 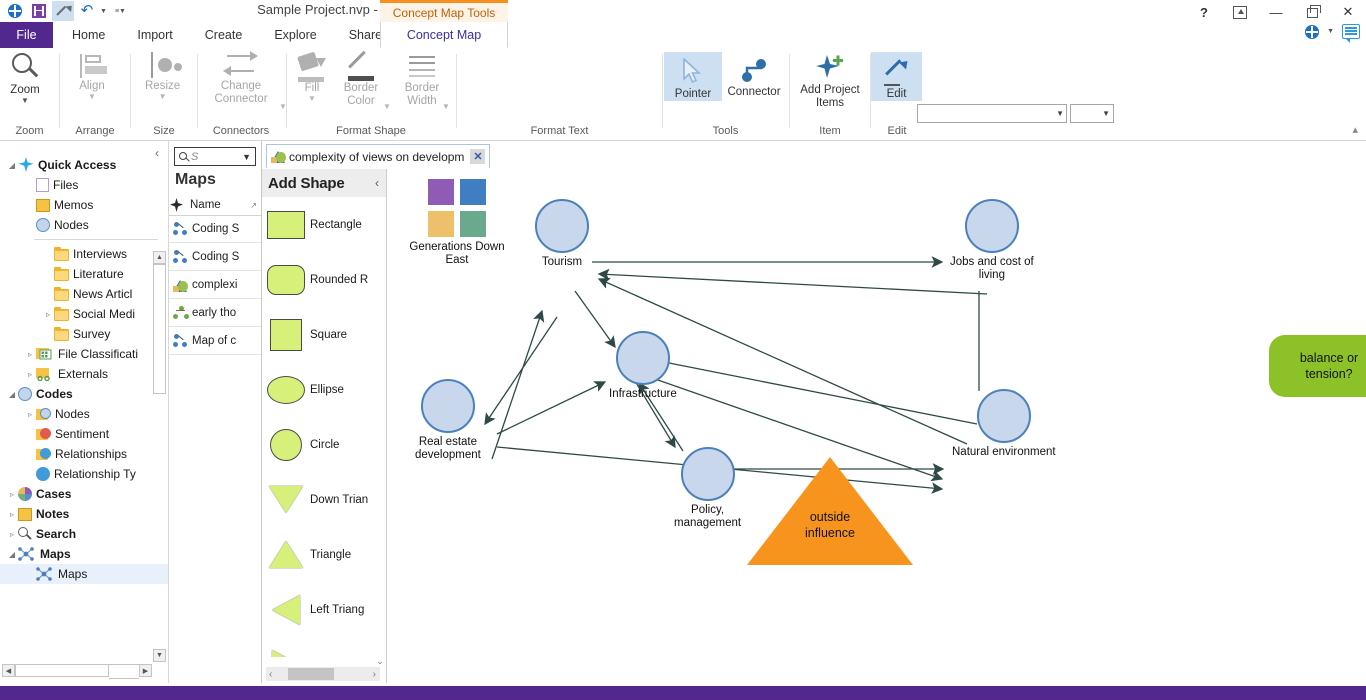 What do you see at coordinates (422, 81) in the screenshot?
I see `border-width-button: Border Width` at bounding box center [422, 81].